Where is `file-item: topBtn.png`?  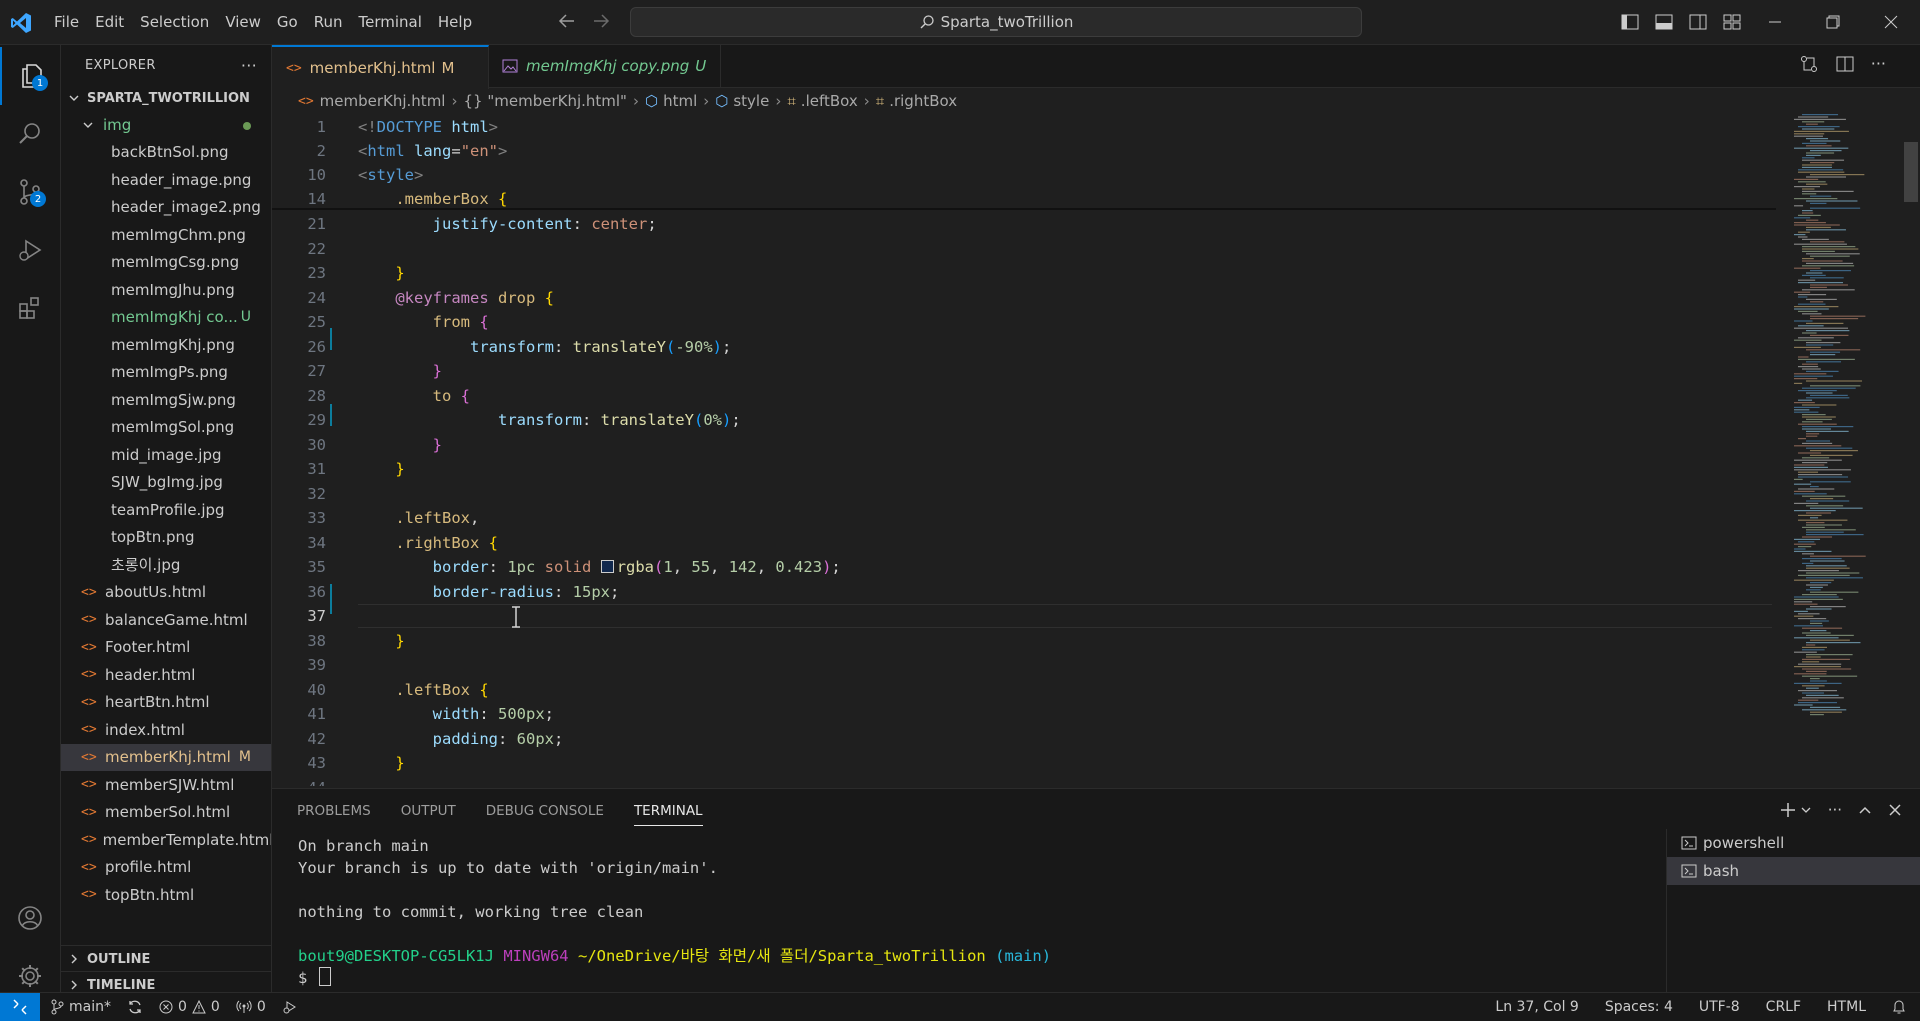
file-item: topBtn.png is located at coordinates (166, 538).